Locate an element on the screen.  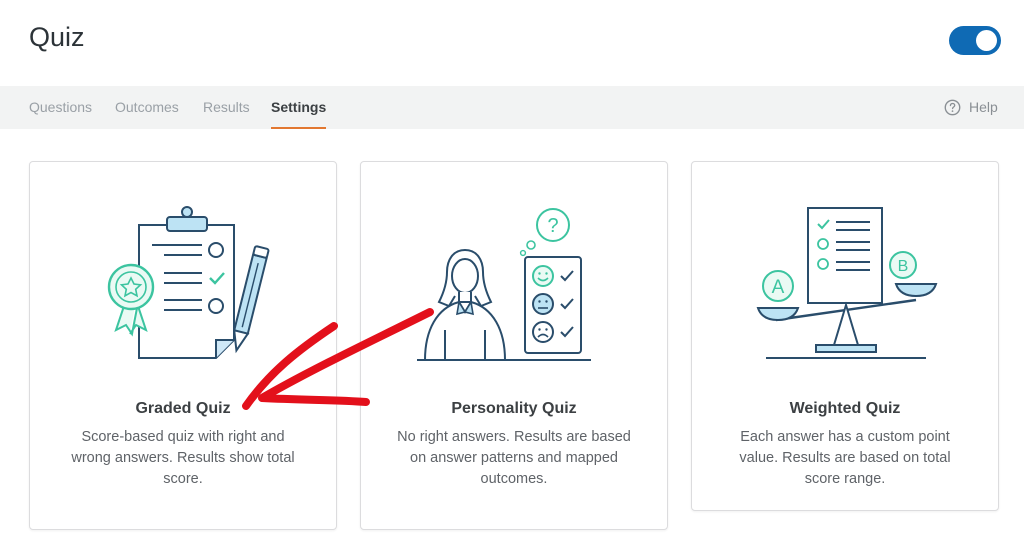
card-title: Graded Quiz is located at coordinates (183, 408).